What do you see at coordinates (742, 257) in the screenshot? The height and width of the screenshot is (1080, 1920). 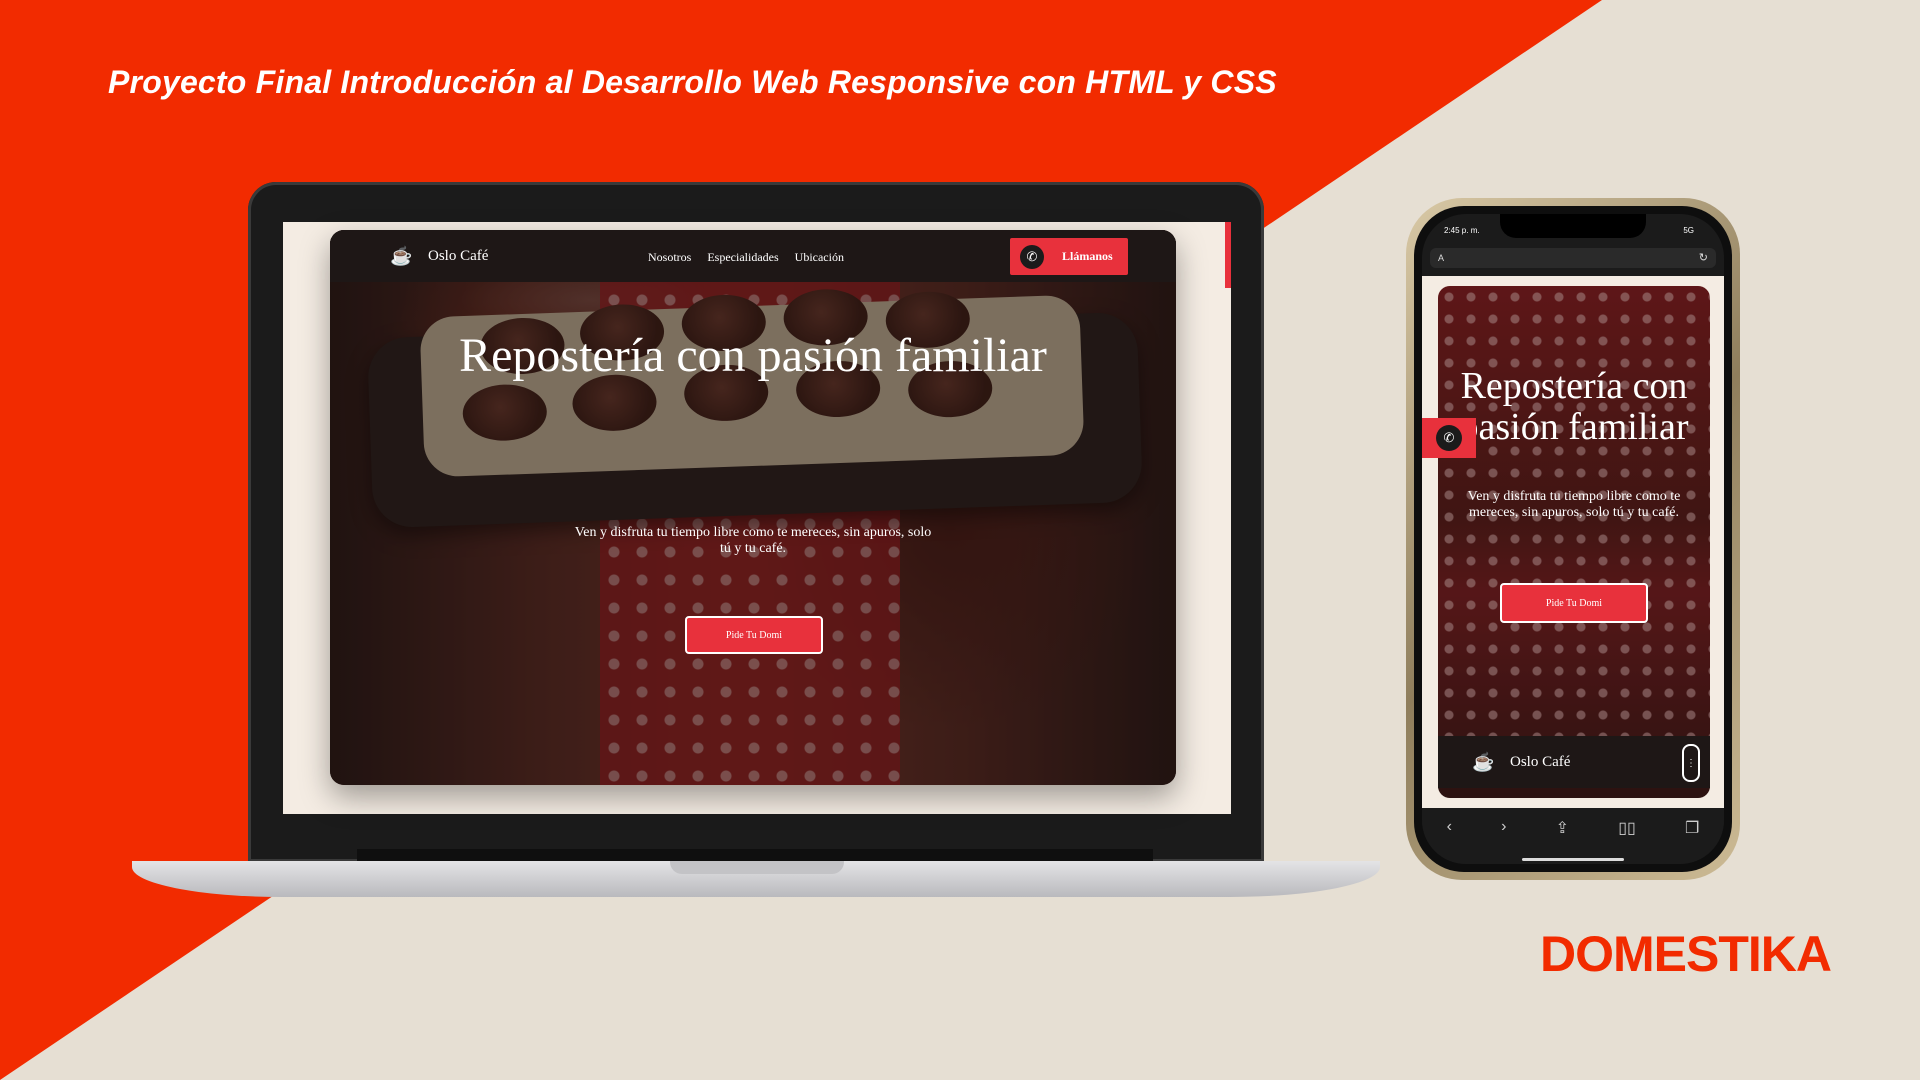 I see `nav-link-especialidades: Especialidades` at bounding box center [742, 257].